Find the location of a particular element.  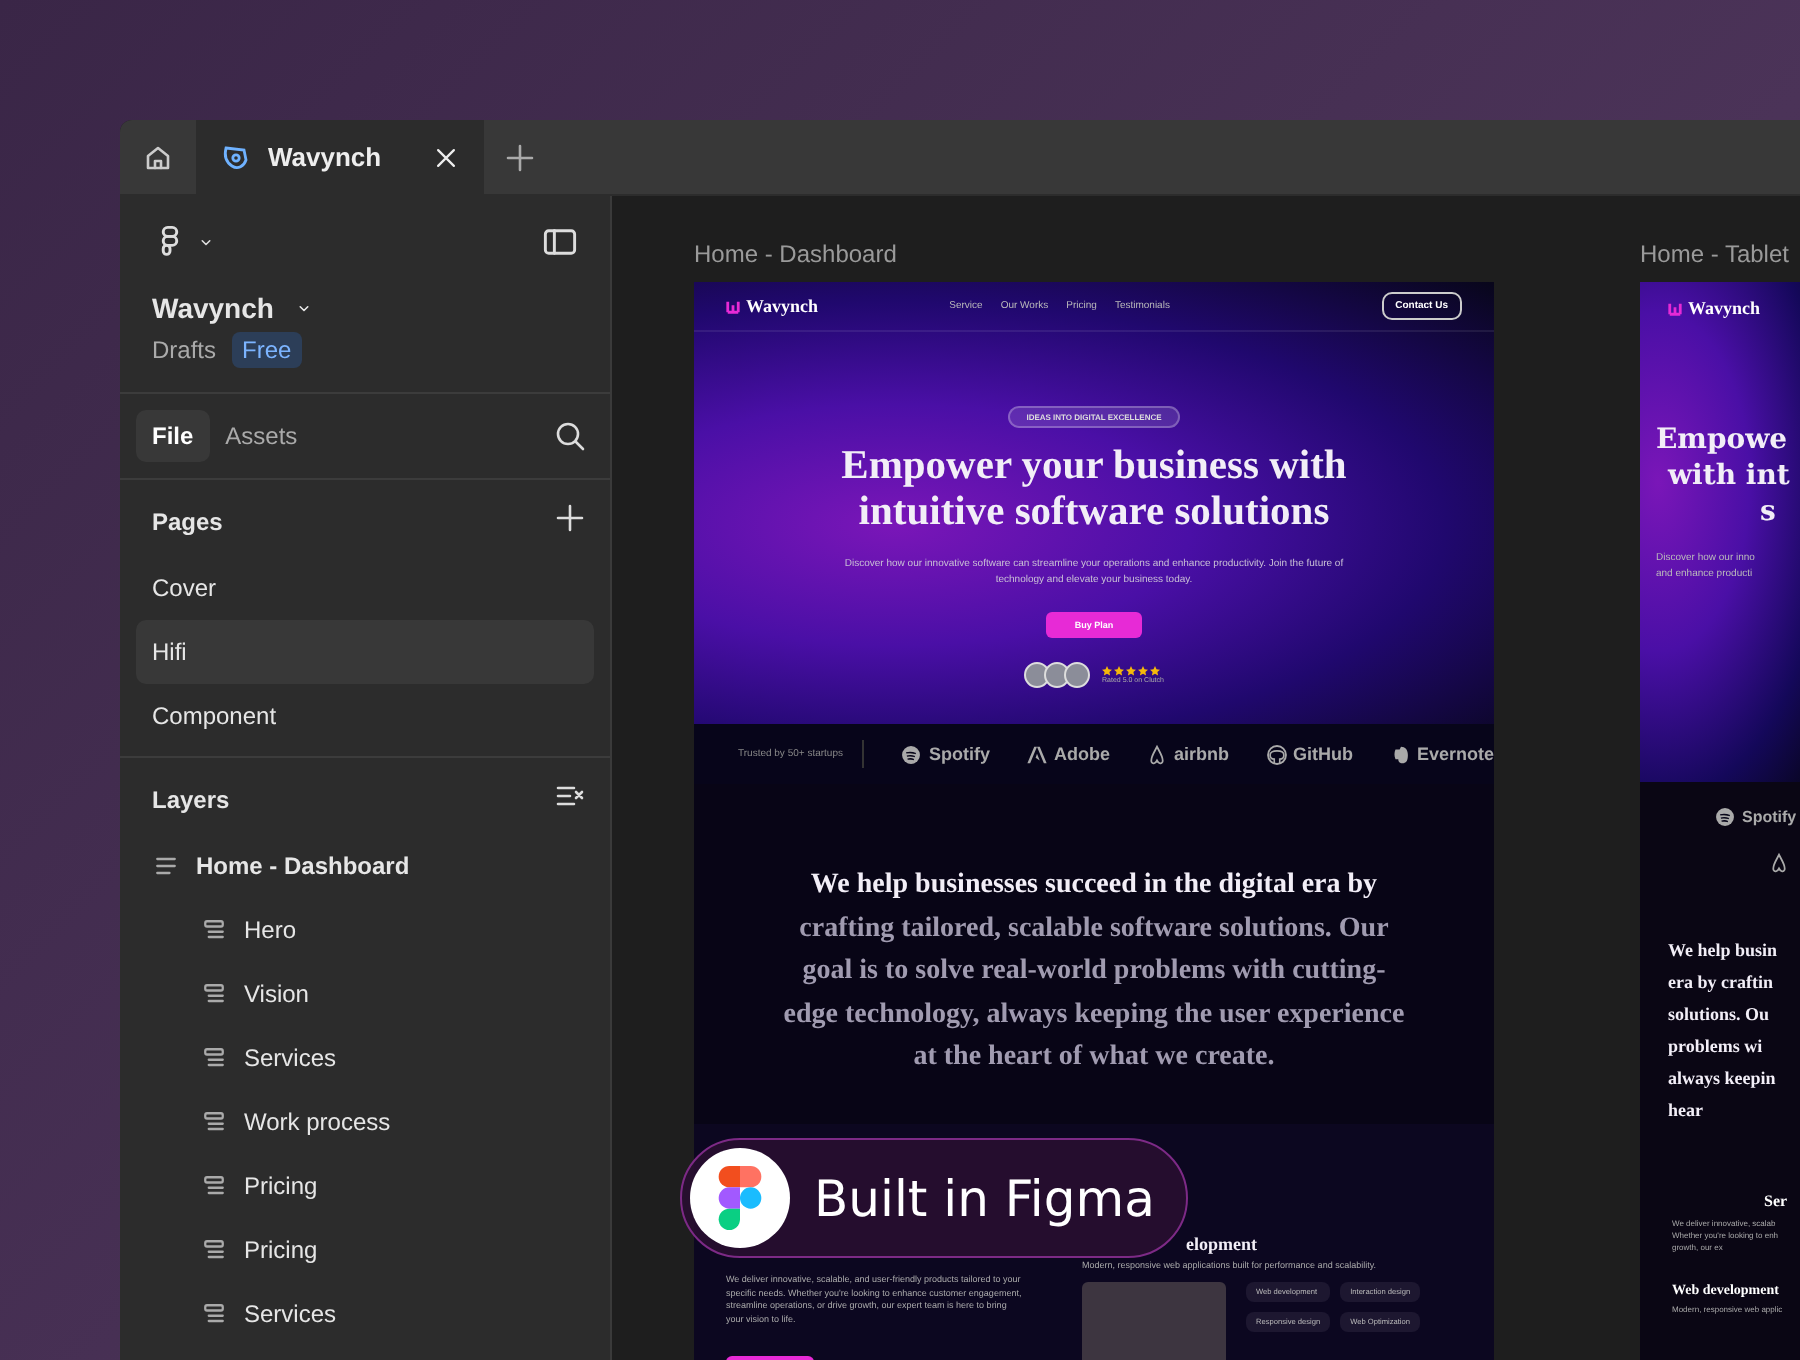

panel-toggle-button is located at coordinates (560, 242).